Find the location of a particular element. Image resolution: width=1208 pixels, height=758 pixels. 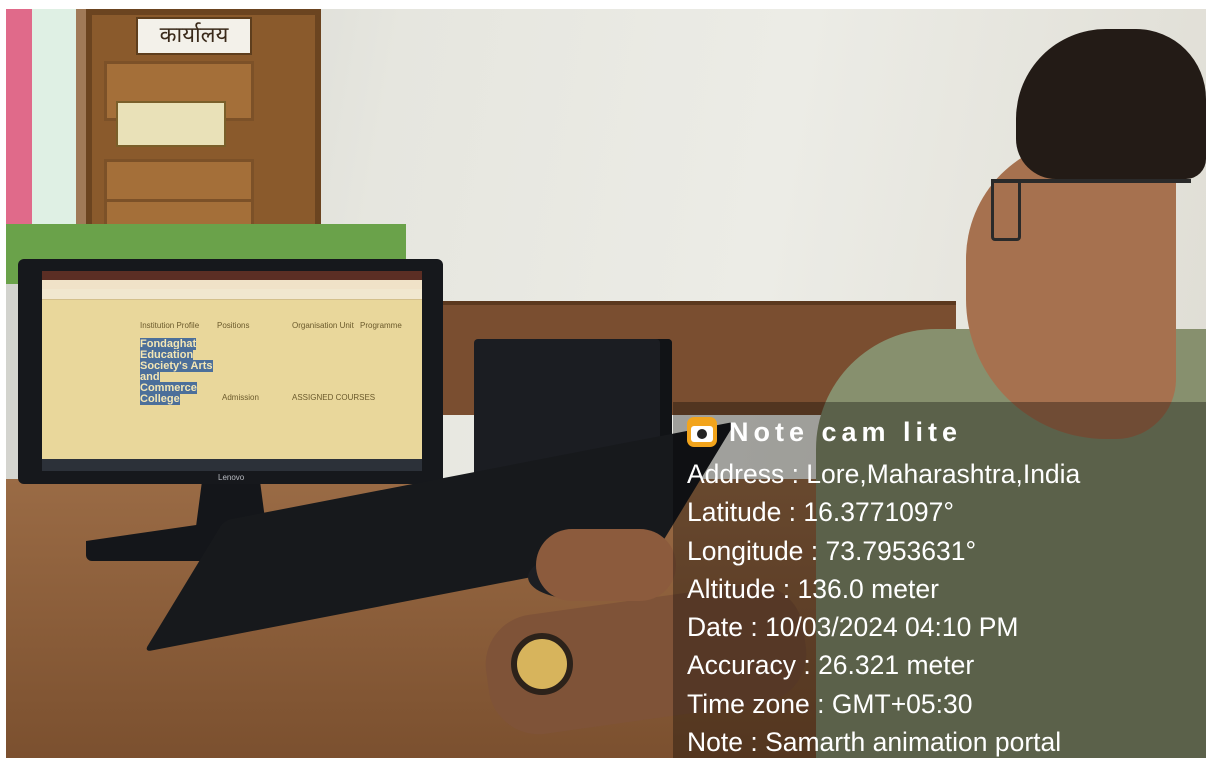

monitor-brand: Lenovo is located at coordinates (231, 477).